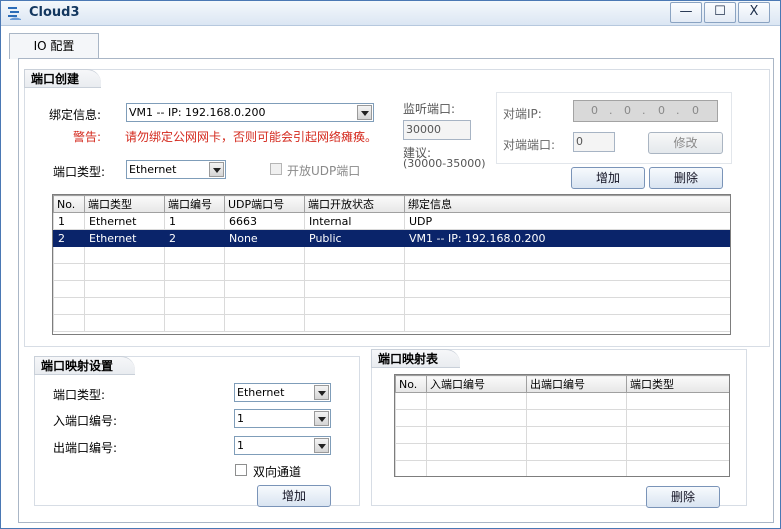 Image resolution: width=781 pixels, height=529 pixels. What do you see at coordinates (476, 384) in the screenshot?
I see `mapping-table-header: 入端口编号` at bounding box center [476, 384].